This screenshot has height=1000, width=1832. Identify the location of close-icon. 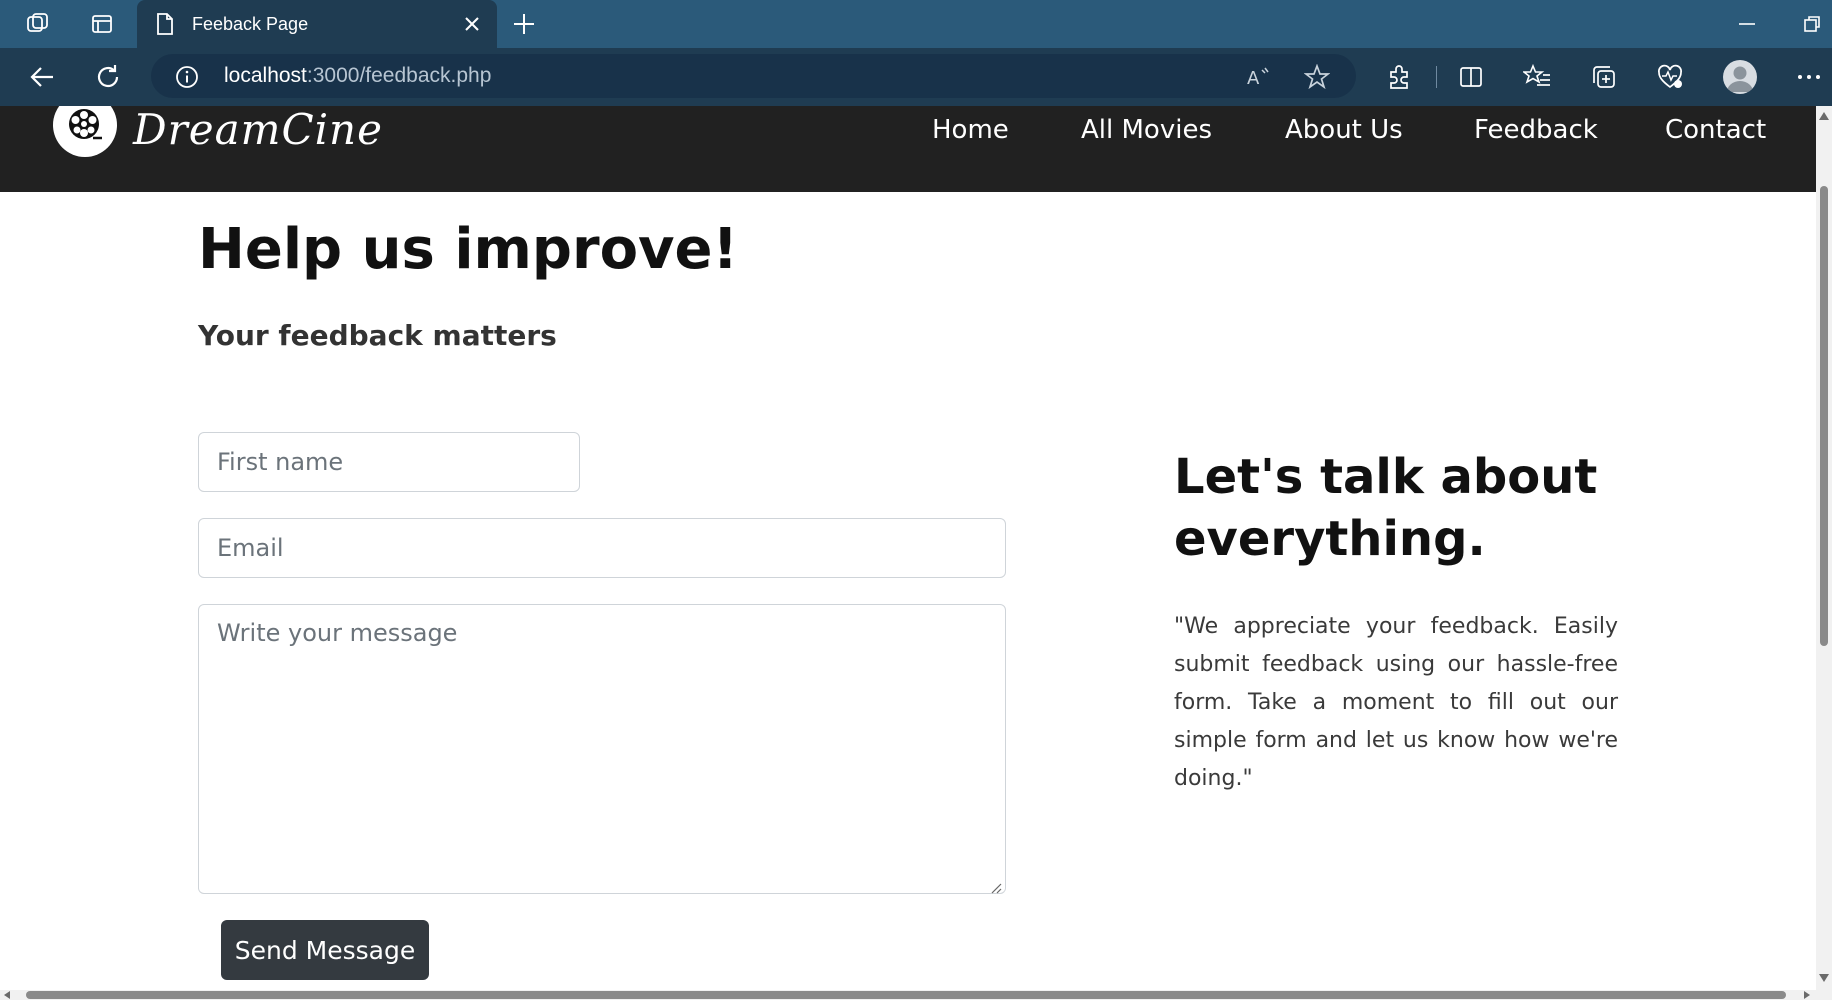
(472, 24).